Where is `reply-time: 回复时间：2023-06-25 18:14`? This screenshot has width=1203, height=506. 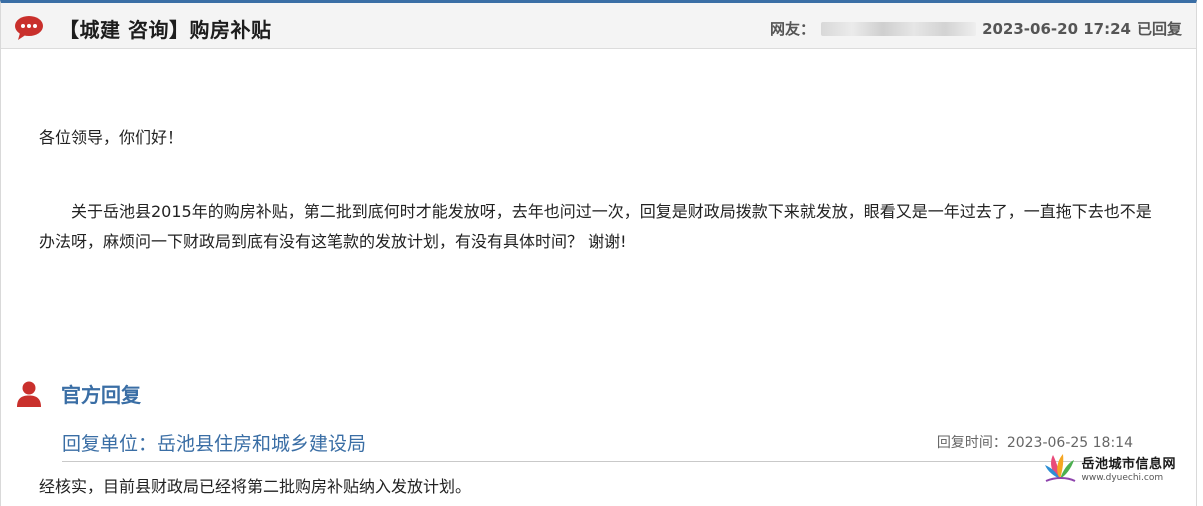 reply-time: 回复时间：2023-06-25 18:14 is located at coordinates (1034, 443).